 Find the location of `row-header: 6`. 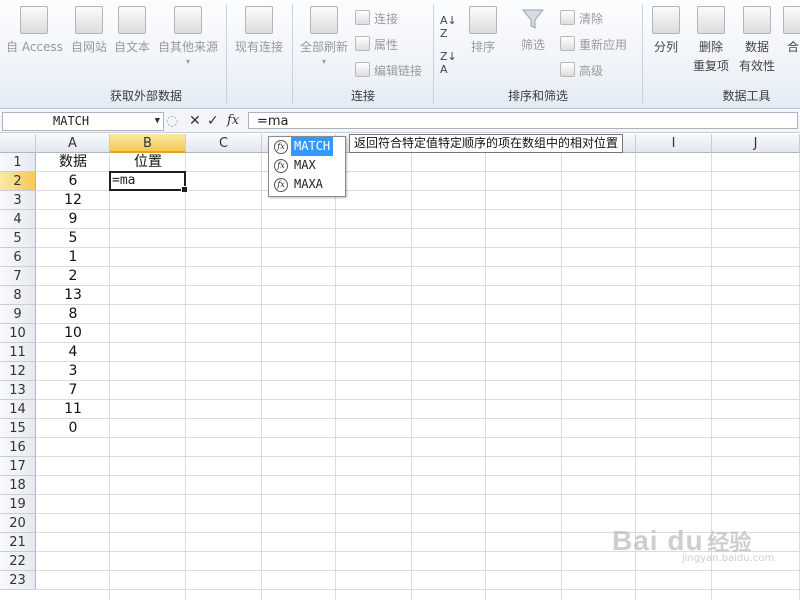

row-header: 6 is located at coordinates (18, 257).